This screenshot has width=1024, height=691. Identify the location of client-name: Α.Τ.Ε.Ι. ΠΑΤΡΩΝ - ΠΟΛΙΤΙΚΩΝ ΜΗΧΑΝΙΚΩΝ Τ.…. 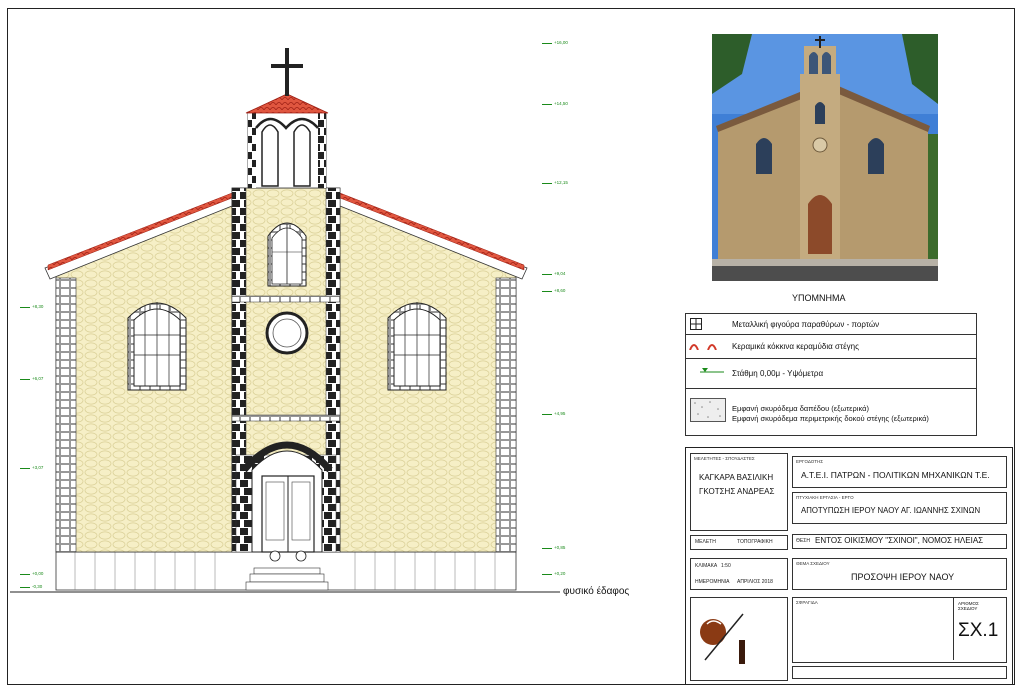
(895, 475).